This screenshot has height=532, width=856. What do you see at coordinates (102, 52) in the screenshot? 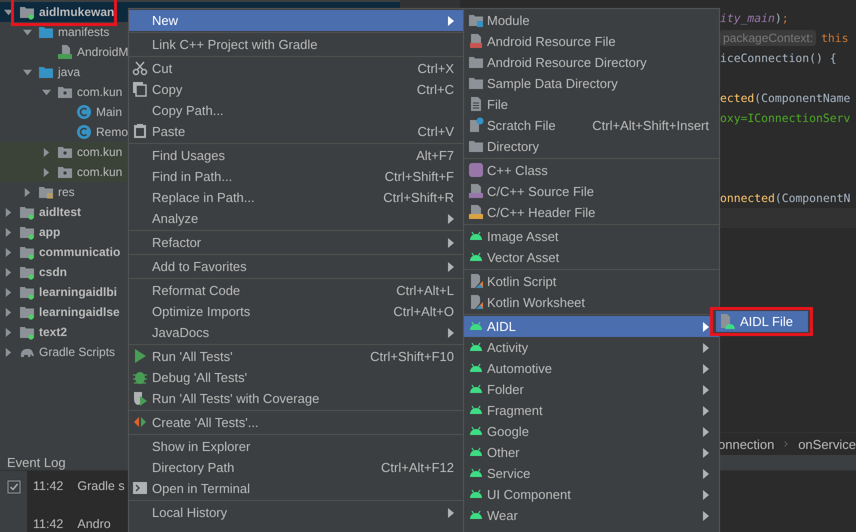
I see `tree-item-label: AndroidM` at bounding box center [102, 52].